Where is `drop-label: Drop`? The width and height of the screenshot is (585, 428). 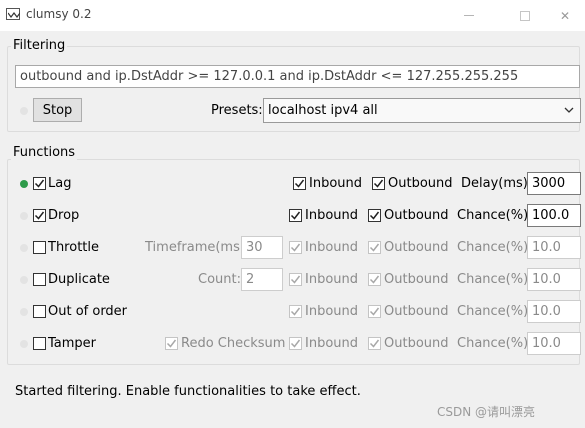
drop-label: Drop is located at coordinates (64, 215).